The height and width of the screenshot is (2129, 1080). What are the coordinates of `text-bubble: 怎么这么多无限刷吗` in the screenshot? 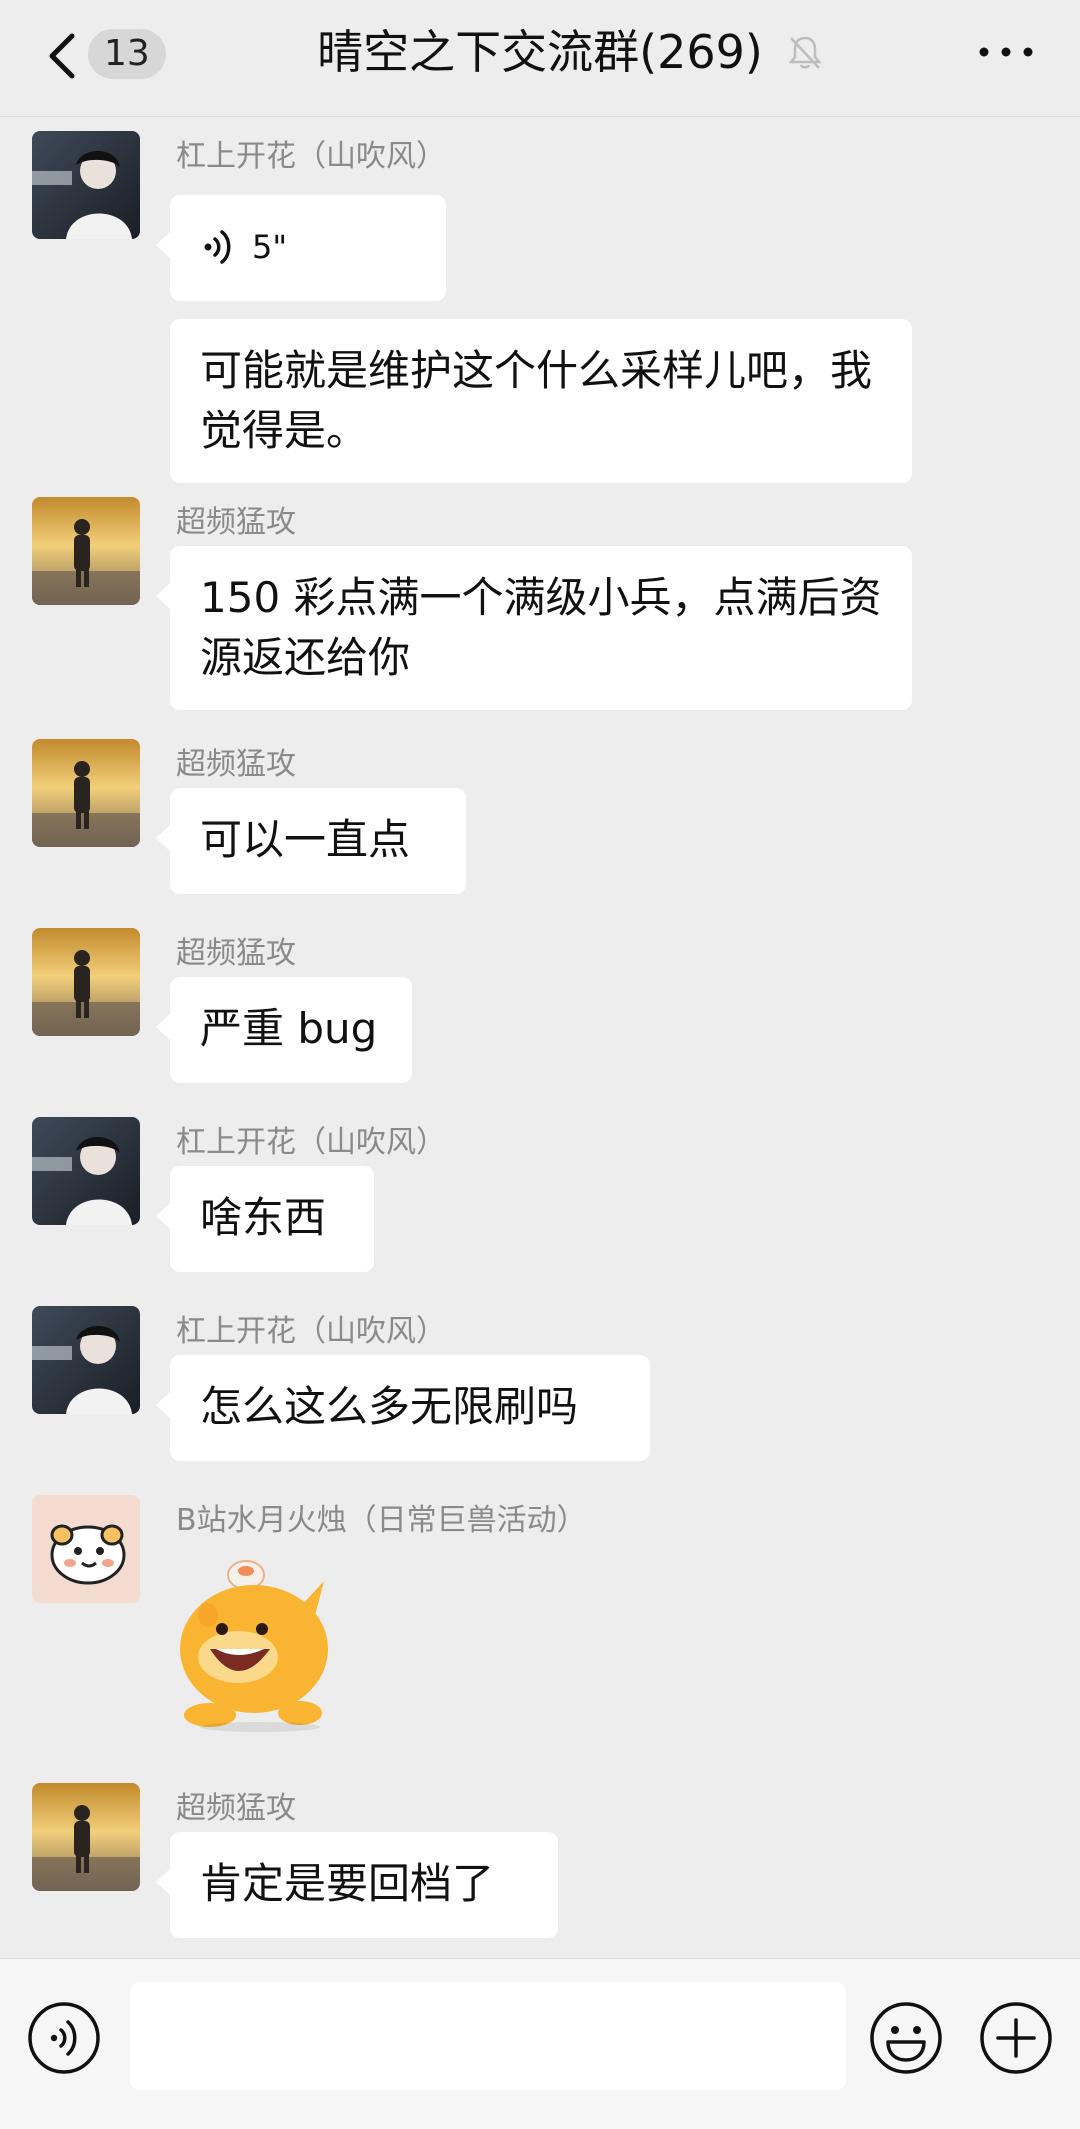 It's located at (403, 1408).